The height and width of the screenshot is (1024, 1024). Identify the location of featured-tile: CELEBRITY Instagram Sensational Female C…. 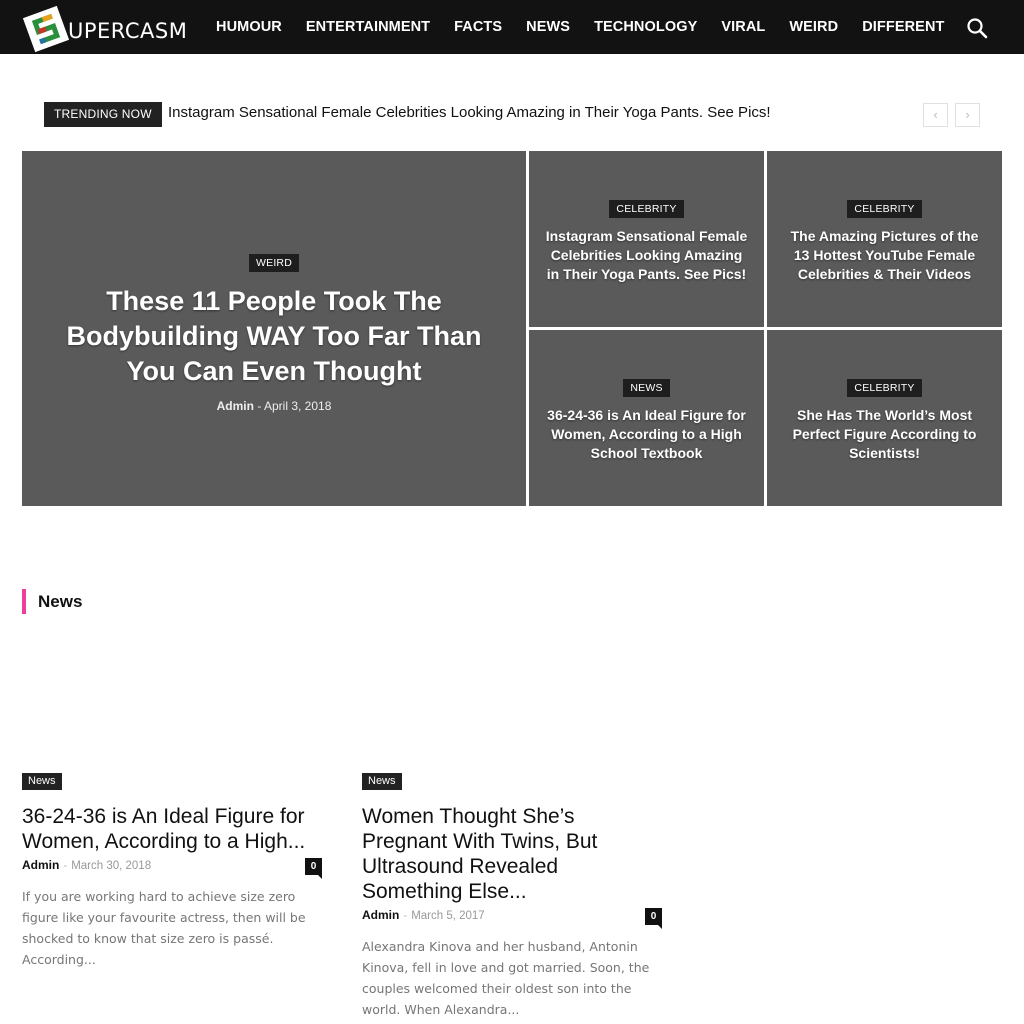
(646, 239).